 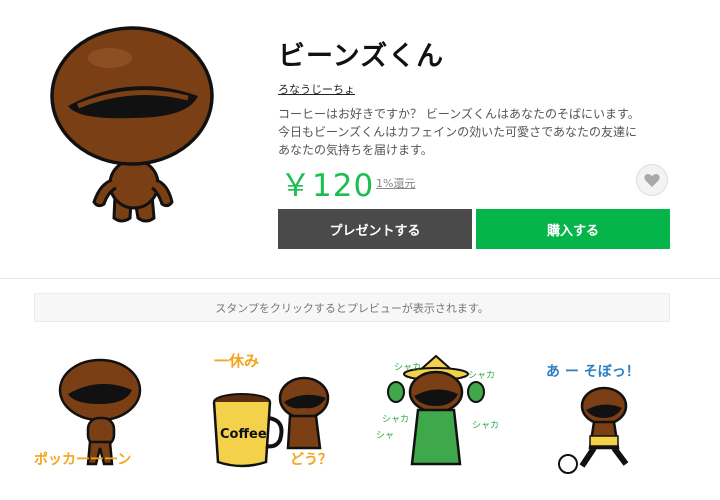 What do you see at coordinates (311, 460) in the screenshot?
I see `stamp-caption-bottom: どう？` at bounding box center [311, 460].